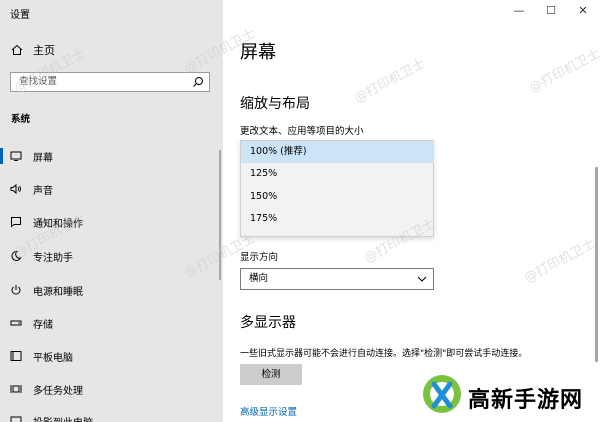  What do you see at coordinates (111, 323) in the screenshot?
I see `sidebar-item-storage: 存储` at bounding box center [111, 323].